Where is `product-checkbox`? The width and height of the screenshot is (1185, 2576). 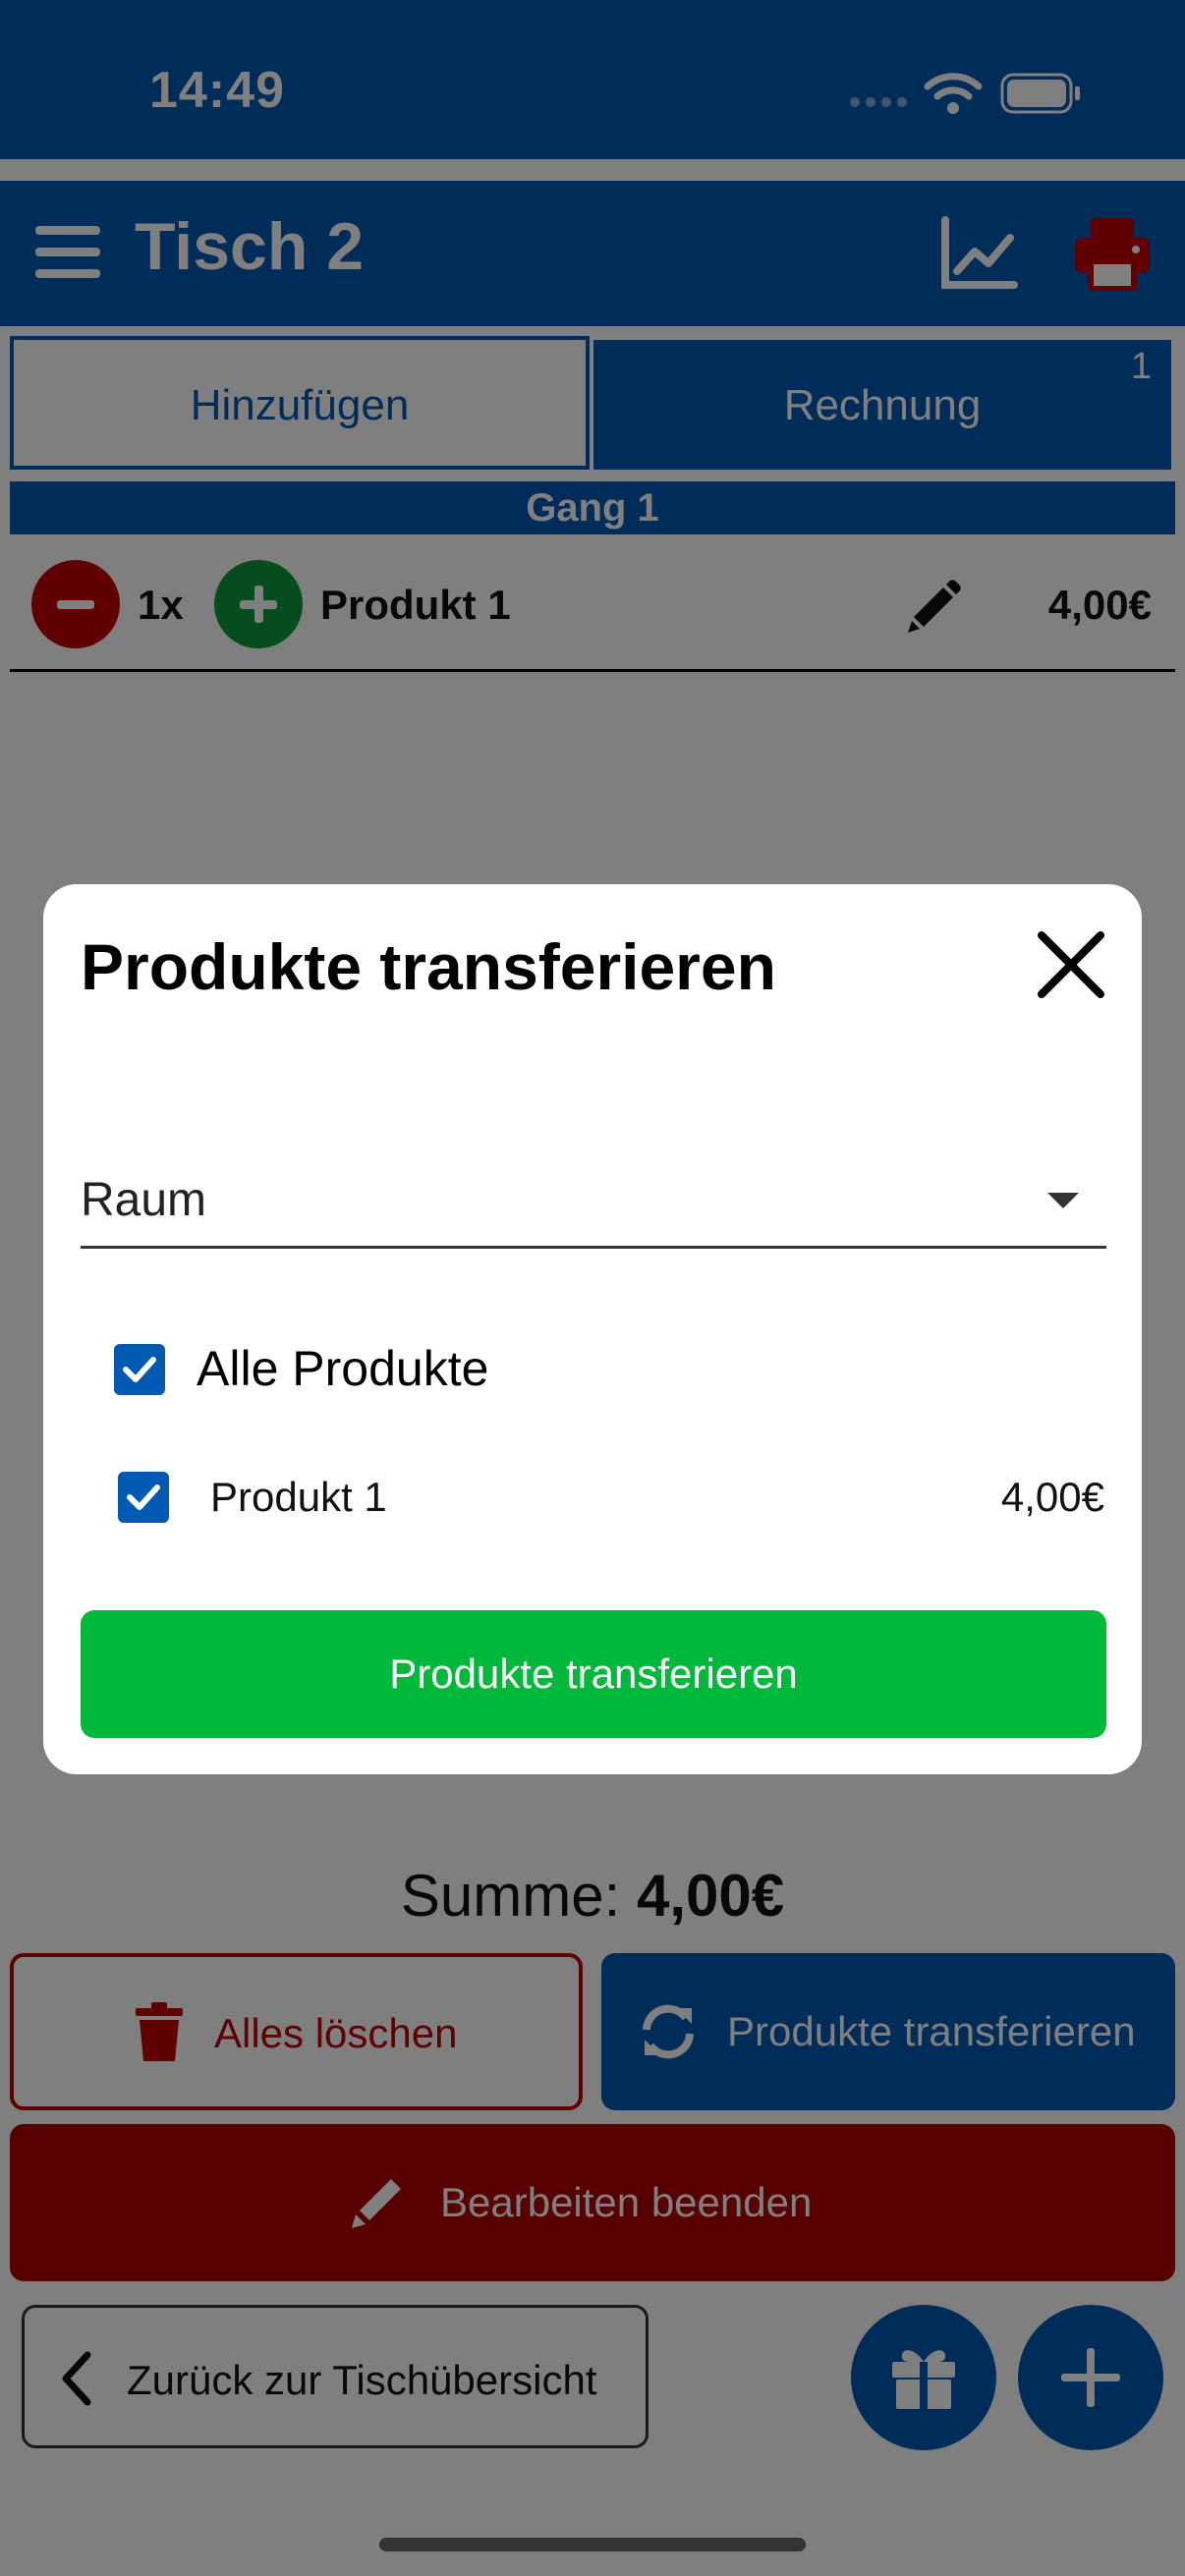
product-checkbox is located at coordinates (144, 1497).